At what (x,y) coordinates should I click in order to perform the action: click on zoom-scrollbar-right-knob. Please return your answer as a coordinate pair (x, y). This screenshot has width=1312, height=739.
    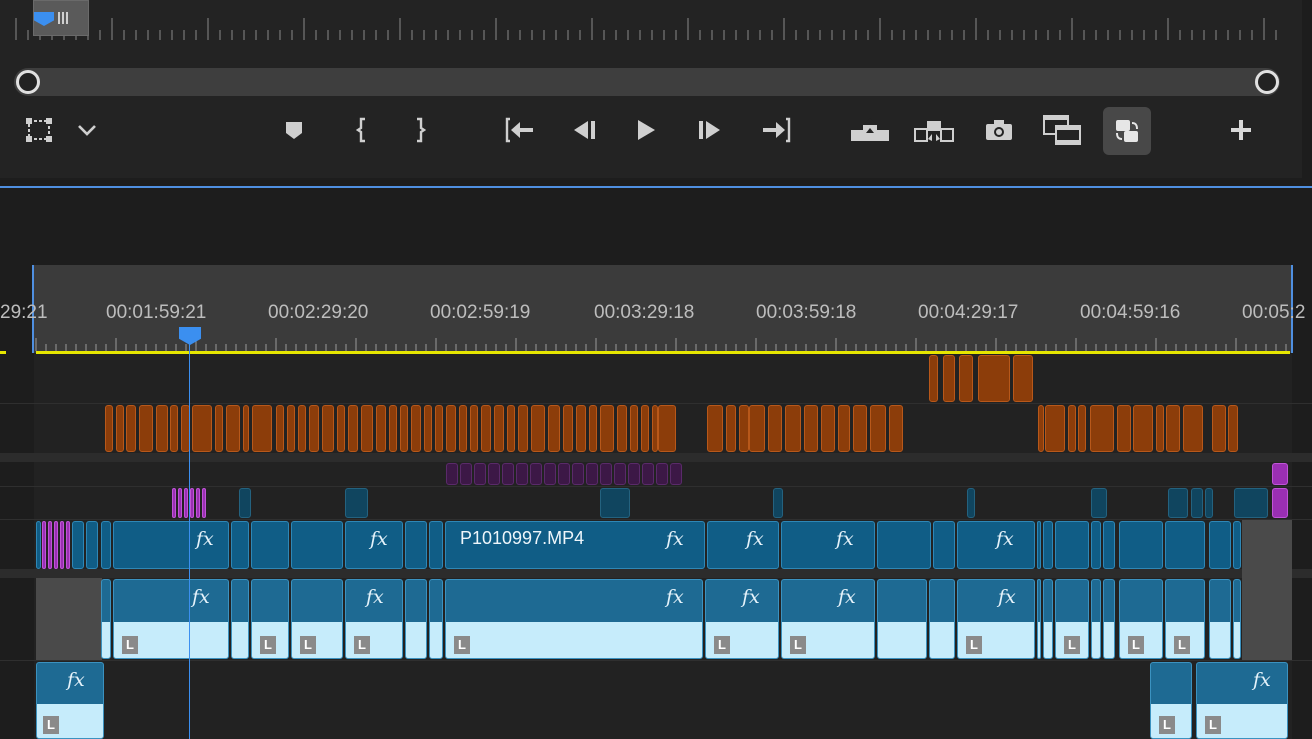
    Looking at the image, I should click on (1267, 82).